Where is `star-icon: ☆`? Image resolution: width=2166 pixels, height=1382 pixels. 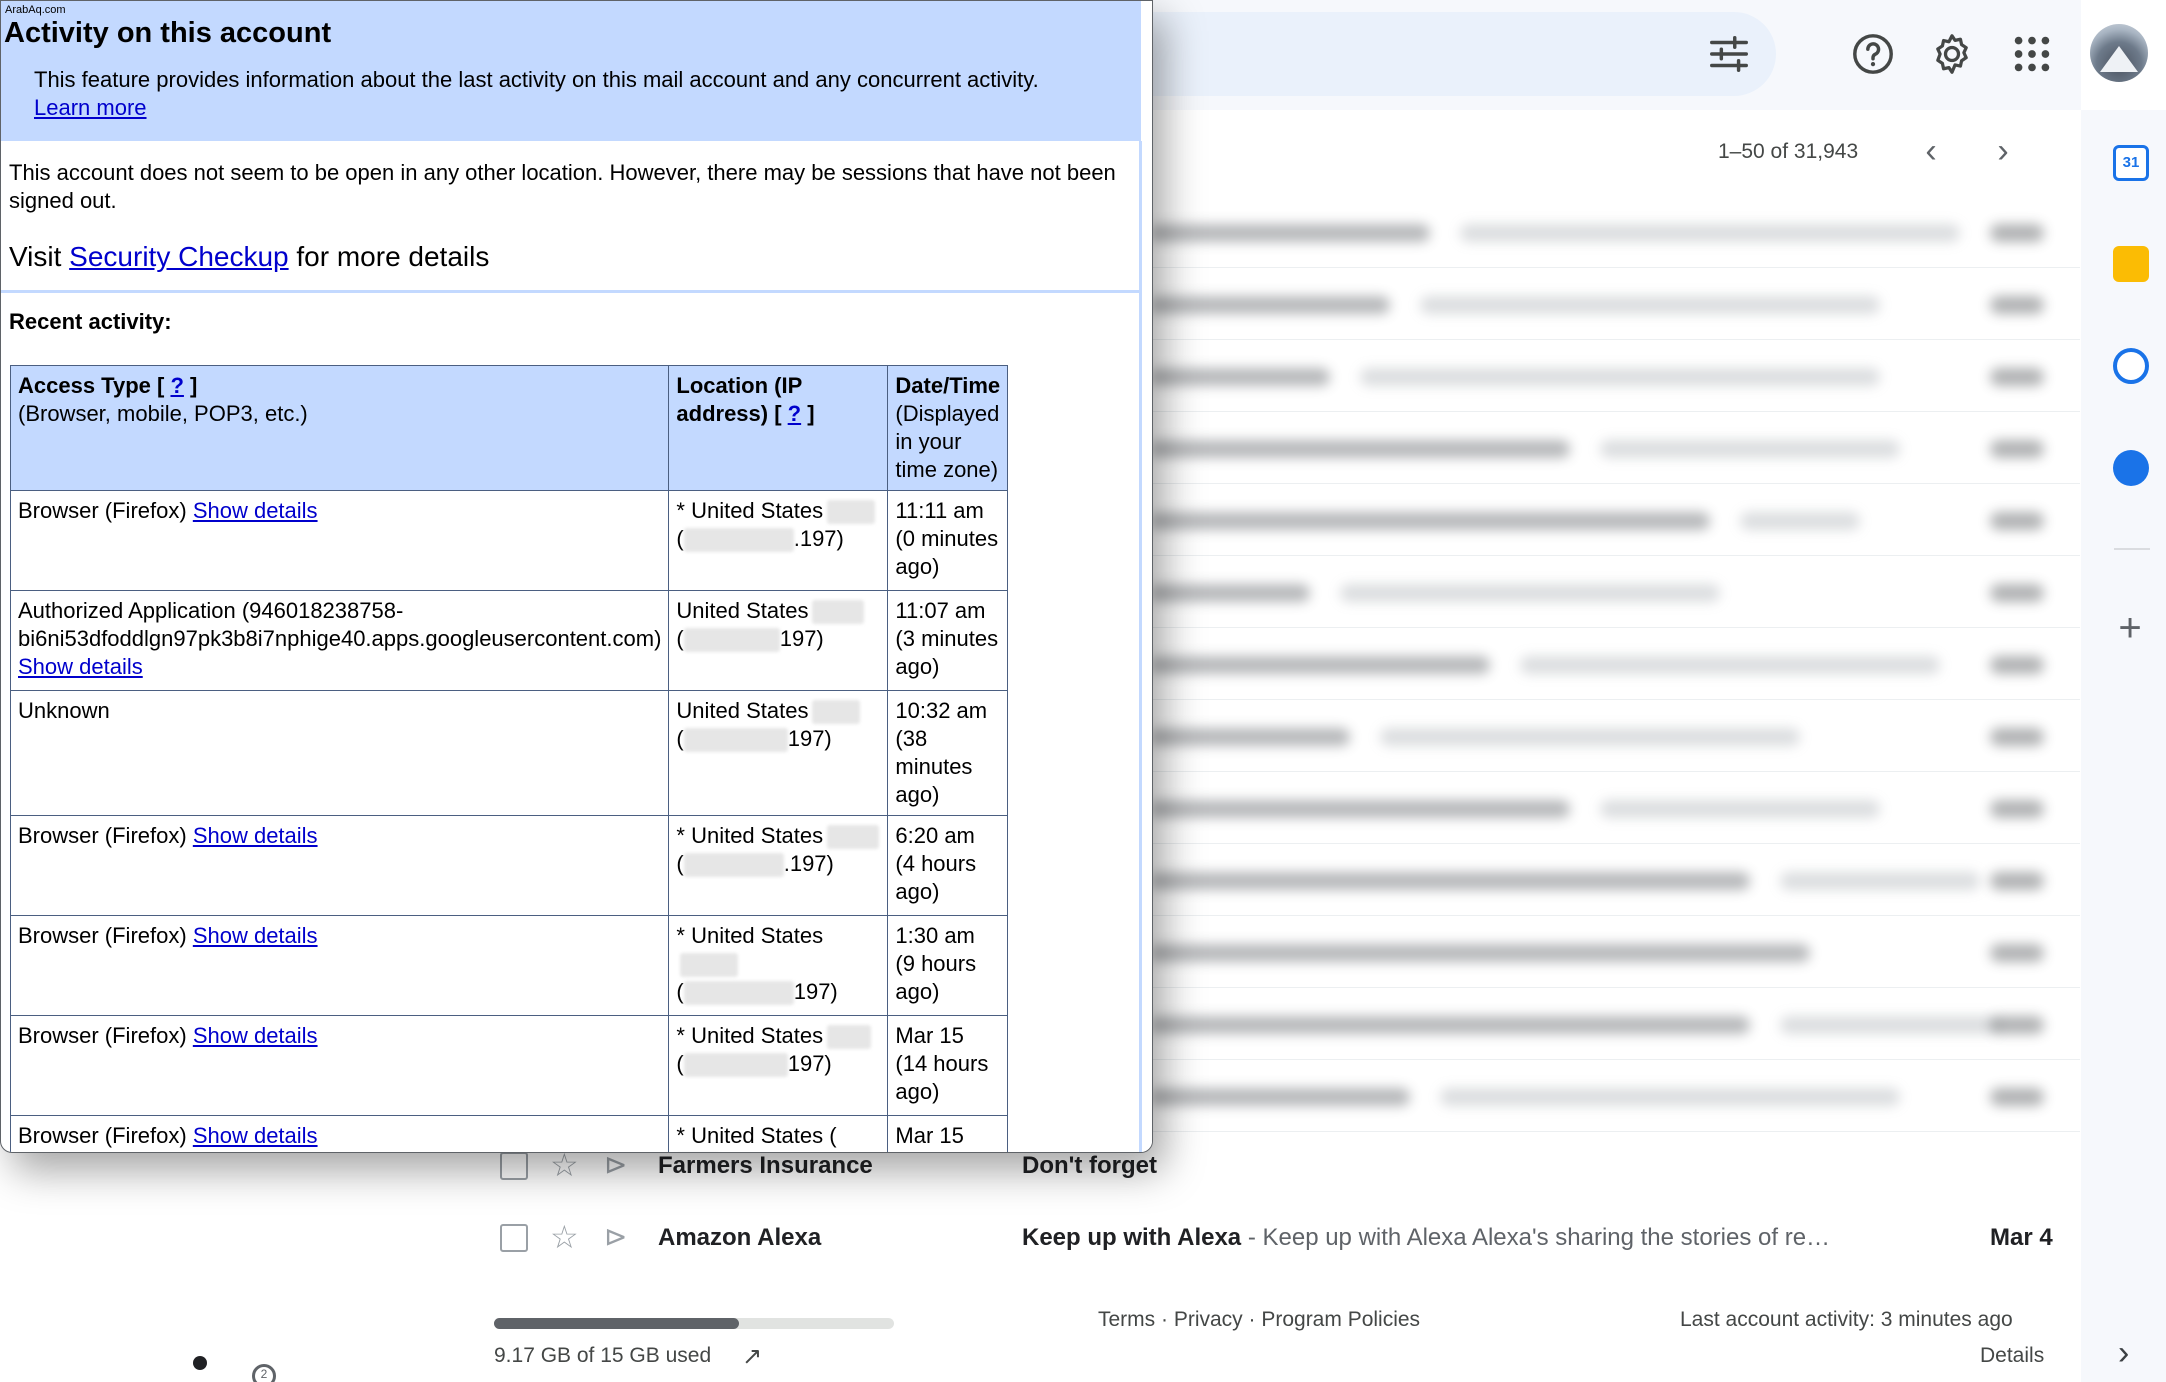
star-icon: ☆ is located at coordinates (564, 1237).